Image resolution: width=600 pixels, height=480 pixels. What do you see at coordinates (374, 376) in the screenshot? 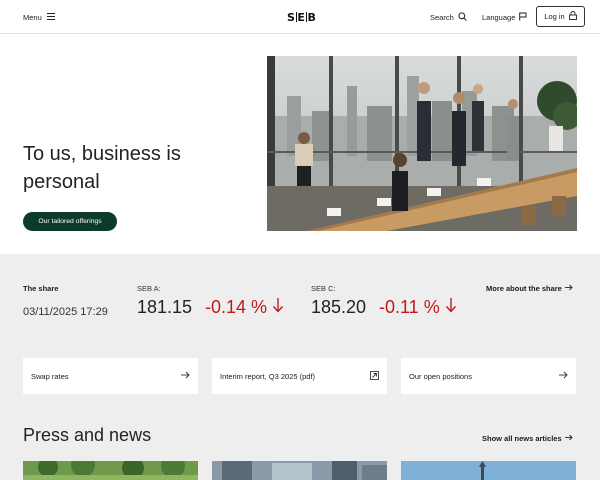
I see `download-file-icon` at bounding box center [374, 376].